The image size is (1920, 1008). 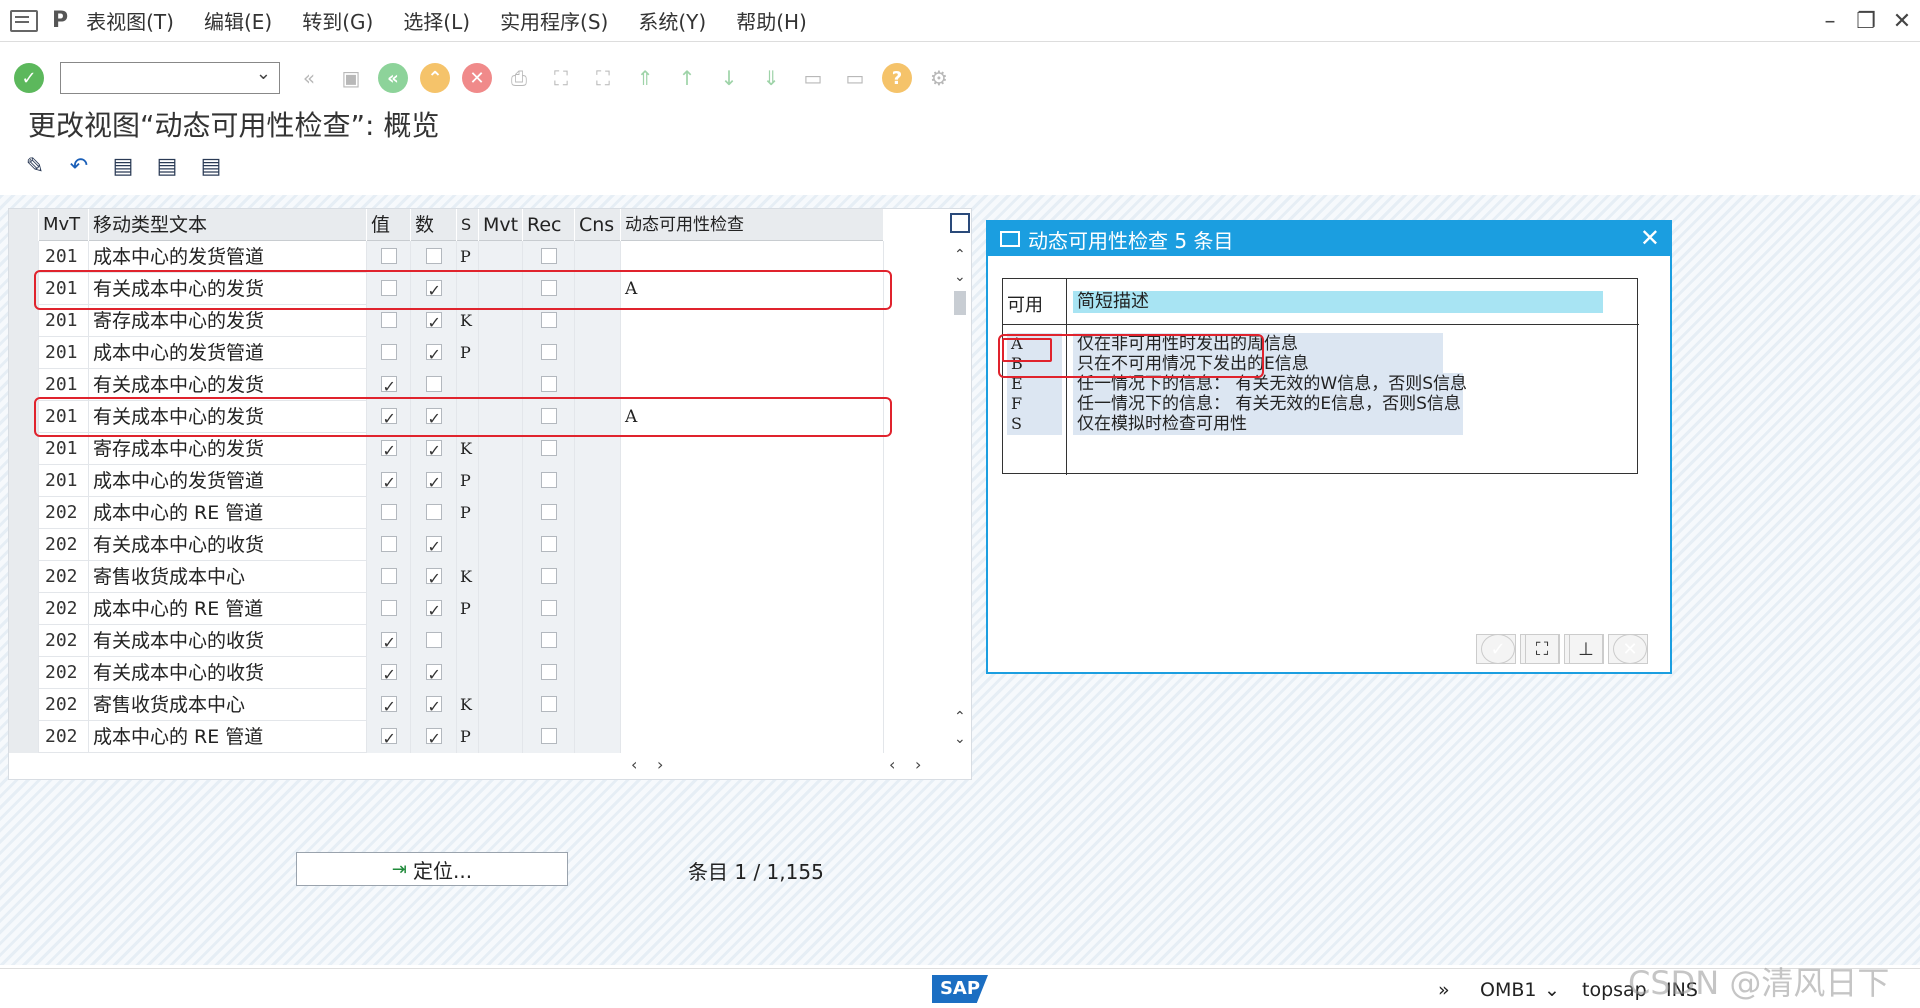 What do you see at coordinates (238, 20) in the screenshot?
I see `menu-edit: 编辑(E)` at bounding box center [238, 20].